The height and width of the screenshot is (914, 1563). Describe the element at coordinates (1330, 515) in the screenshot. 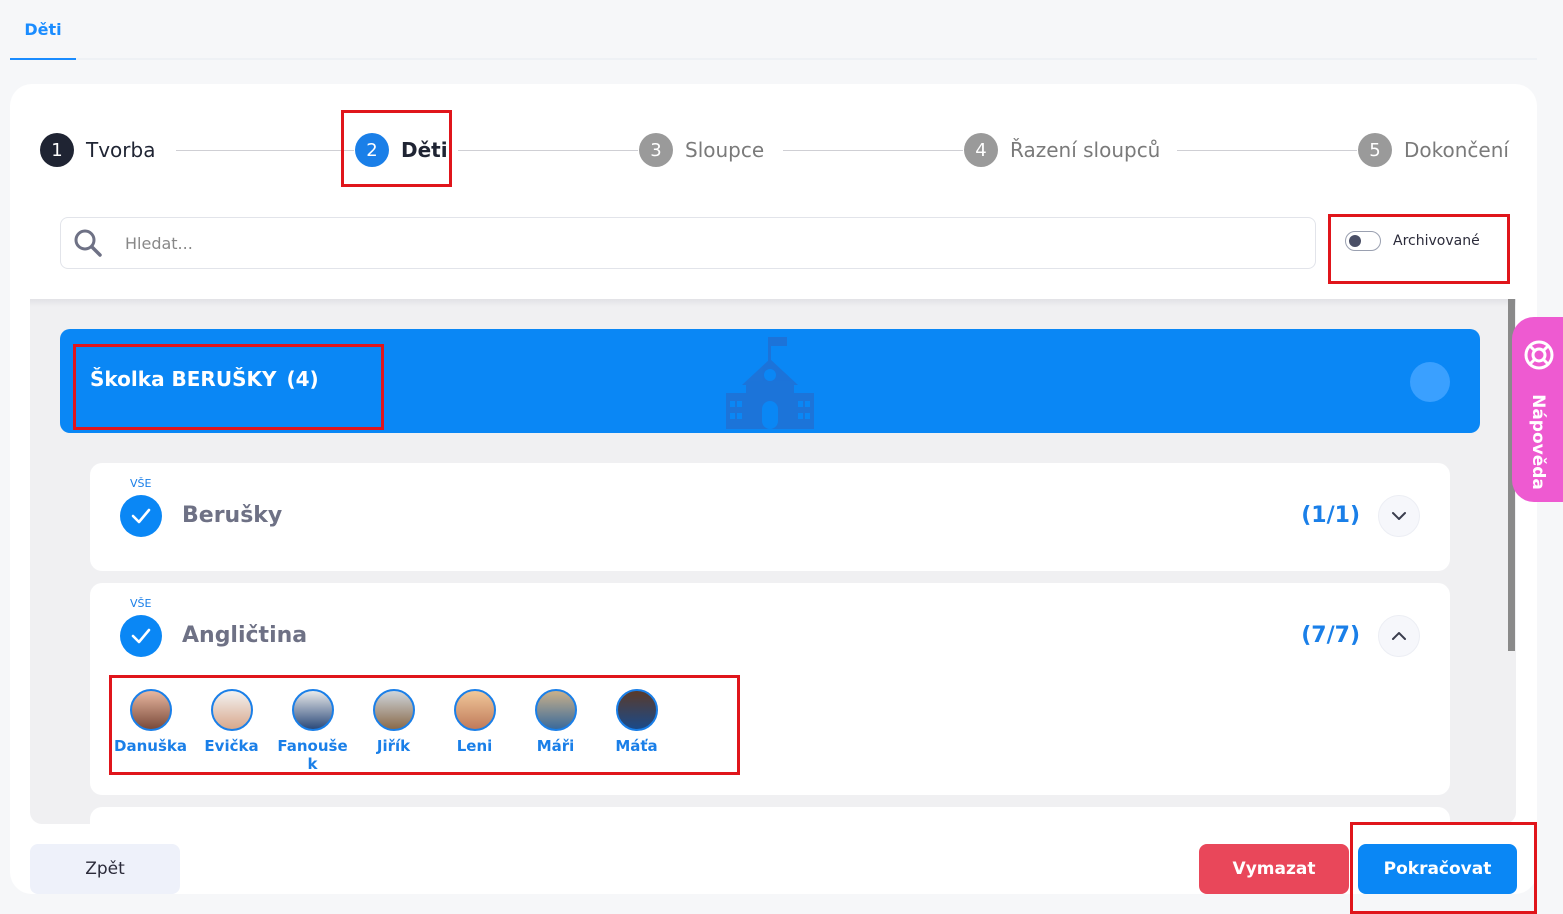

I see `group-count: (1/1)` at that location.